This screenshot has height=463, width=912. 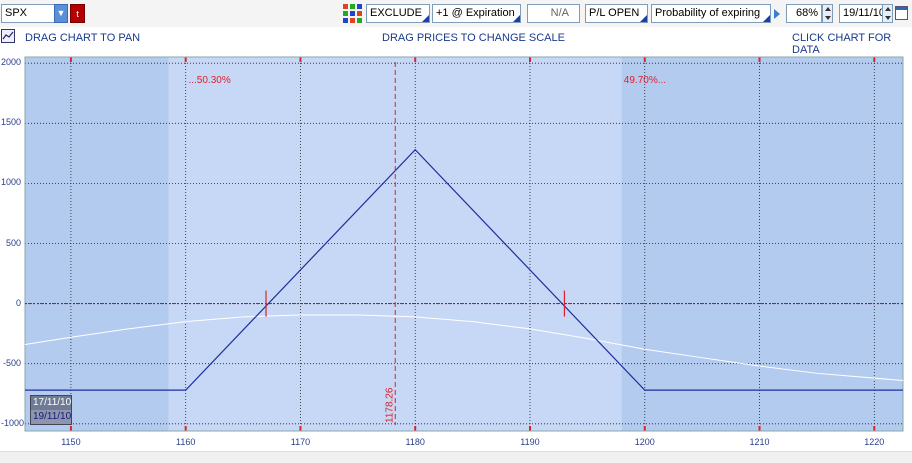 What do you see at coordinates (209, 80) in the screenshot?
I see `left-probability-label: ...50.30%` at bounding box center [209, 80].